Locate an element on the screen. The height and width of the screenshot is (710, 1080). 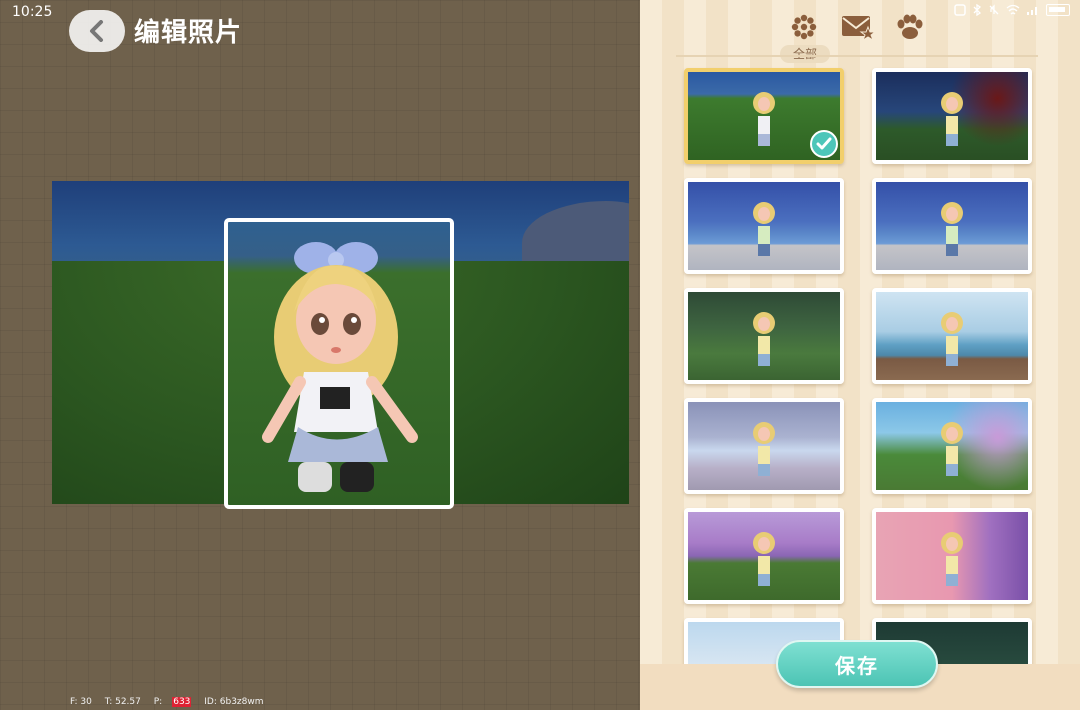
debug-overlay: F: 30 T: 52.57 P: 633 ID: 6b3z8wm is located at coordinates (172, 702).